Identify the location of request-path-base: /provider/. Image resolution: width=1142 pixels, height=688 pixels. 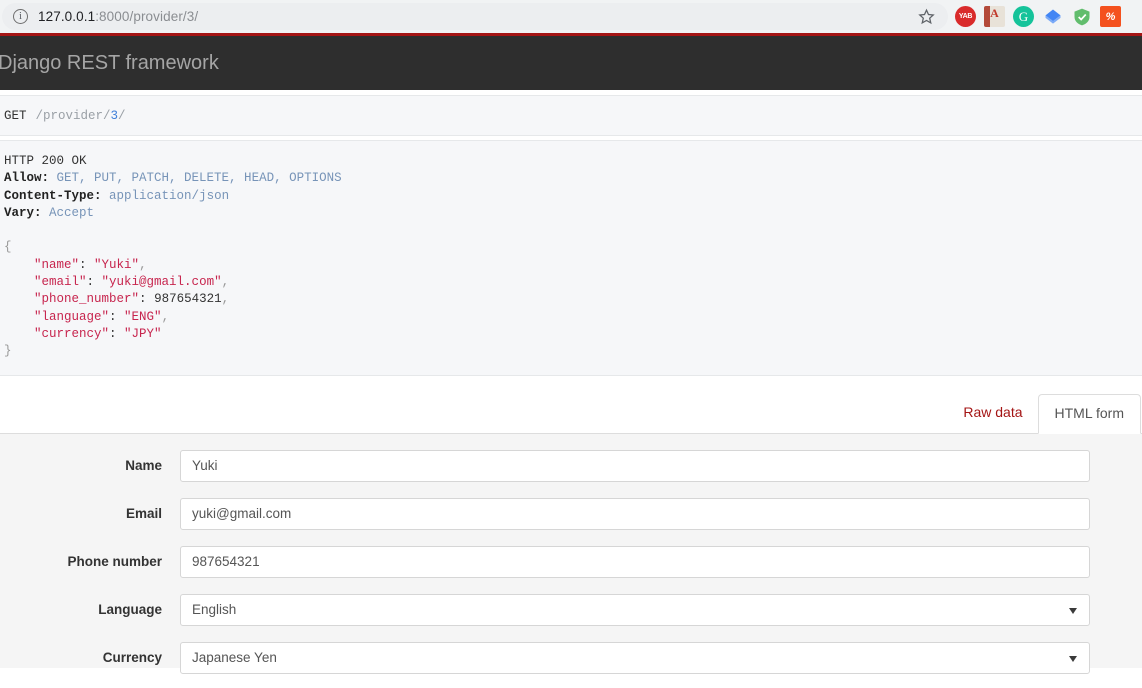
(73, 115).